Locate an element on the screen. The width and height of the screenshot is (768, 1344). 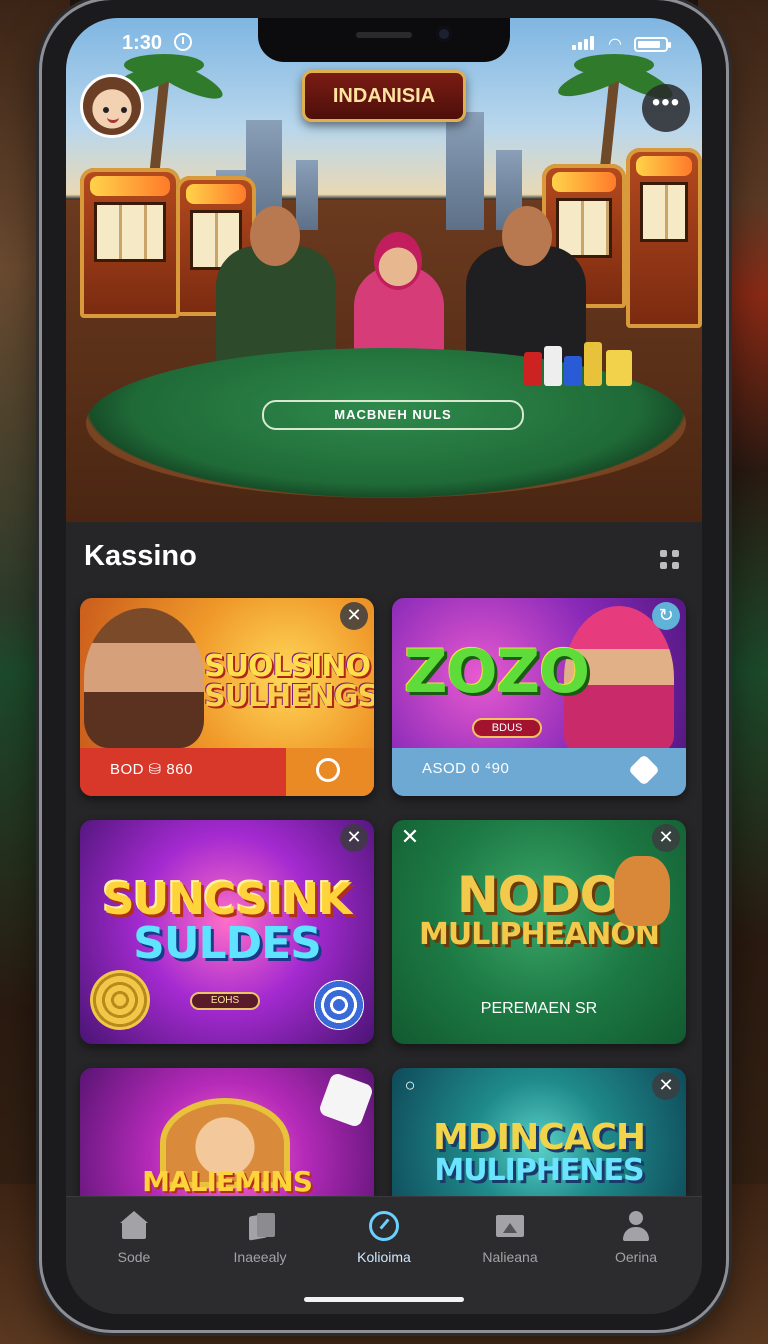
cellular-signal-icon is located at coordinates (583, 43).